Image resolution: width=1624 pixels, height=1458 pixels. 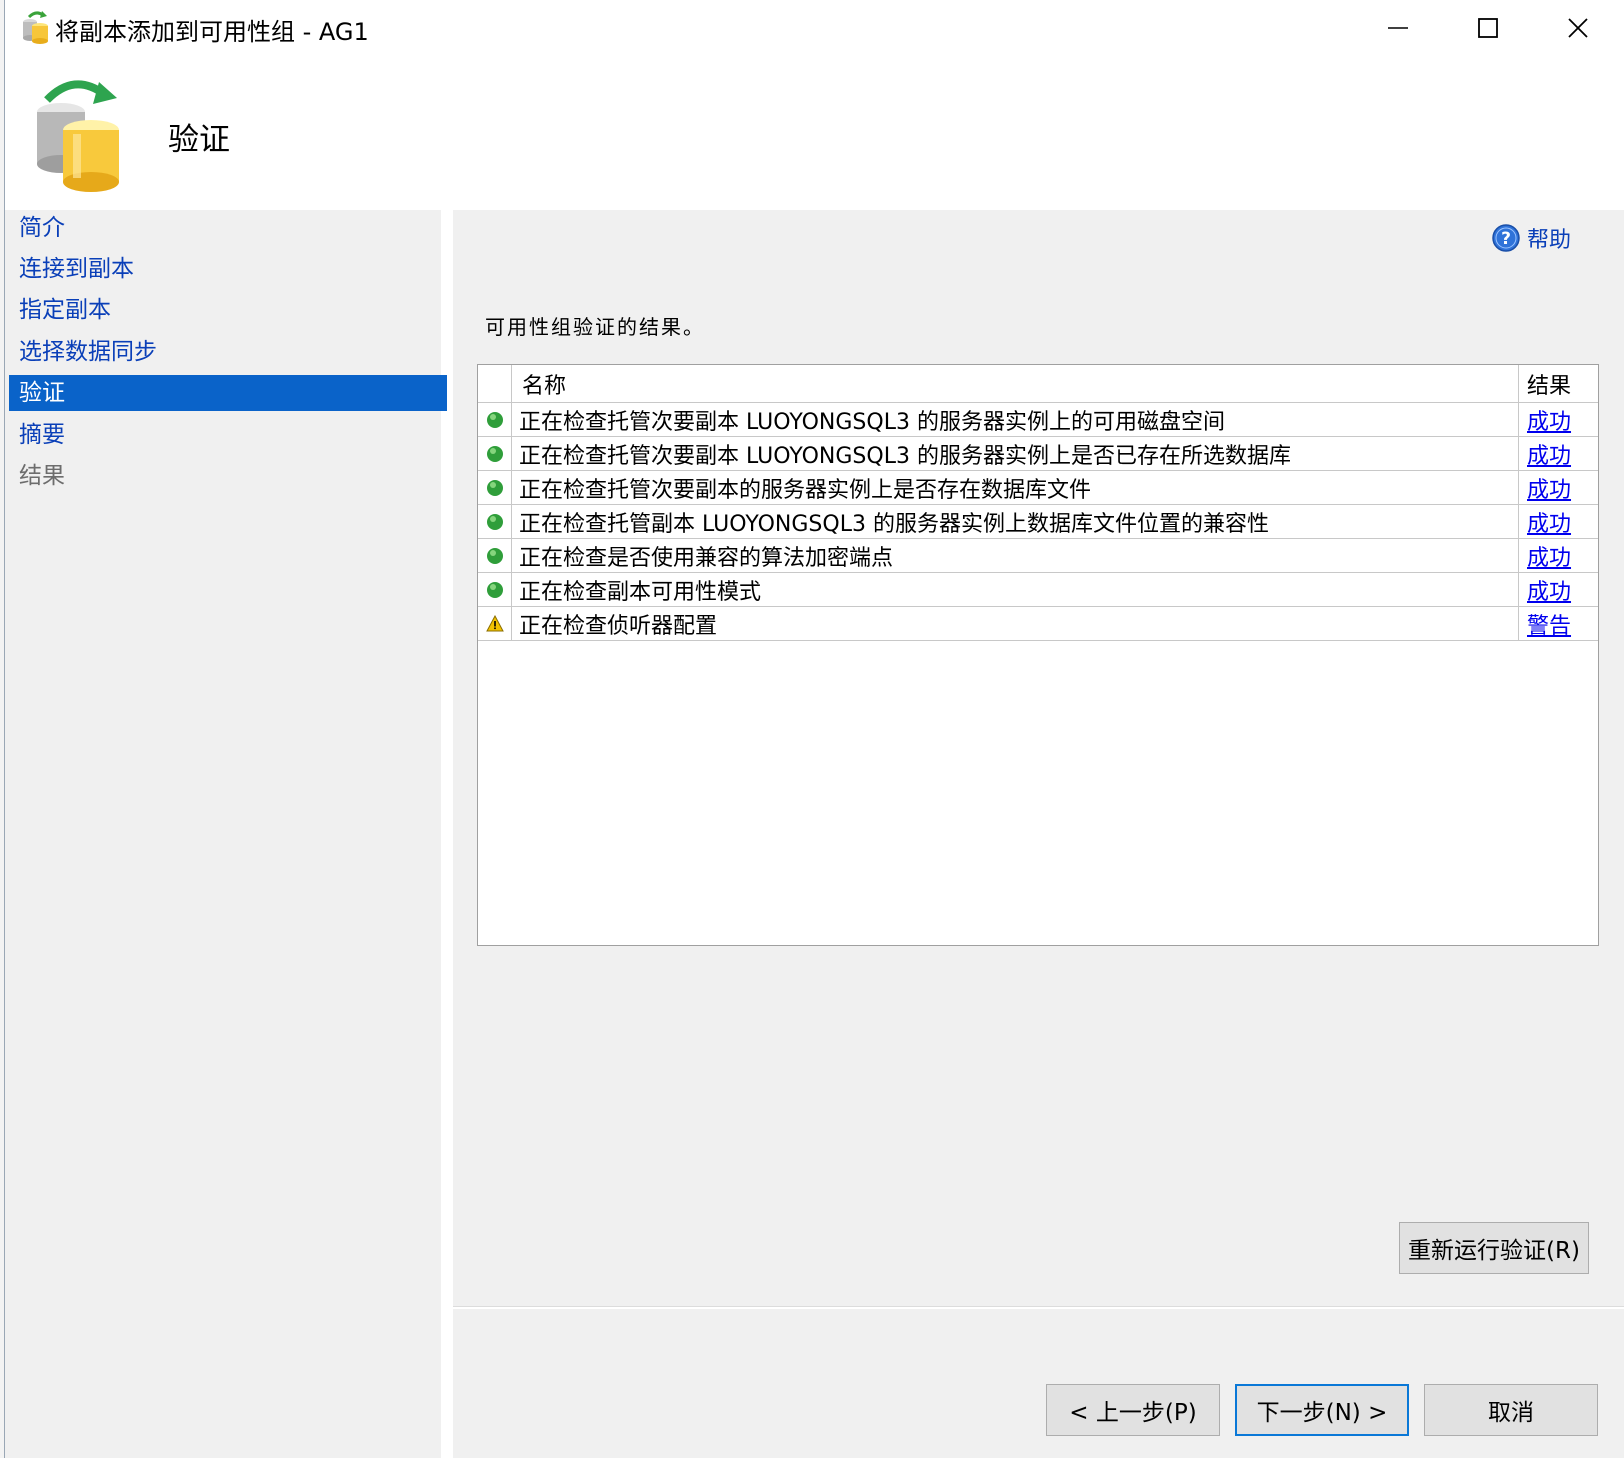 I want to click on title-bar: 将副本添加到可用性组 - AG1, so click(x=814, y=28).